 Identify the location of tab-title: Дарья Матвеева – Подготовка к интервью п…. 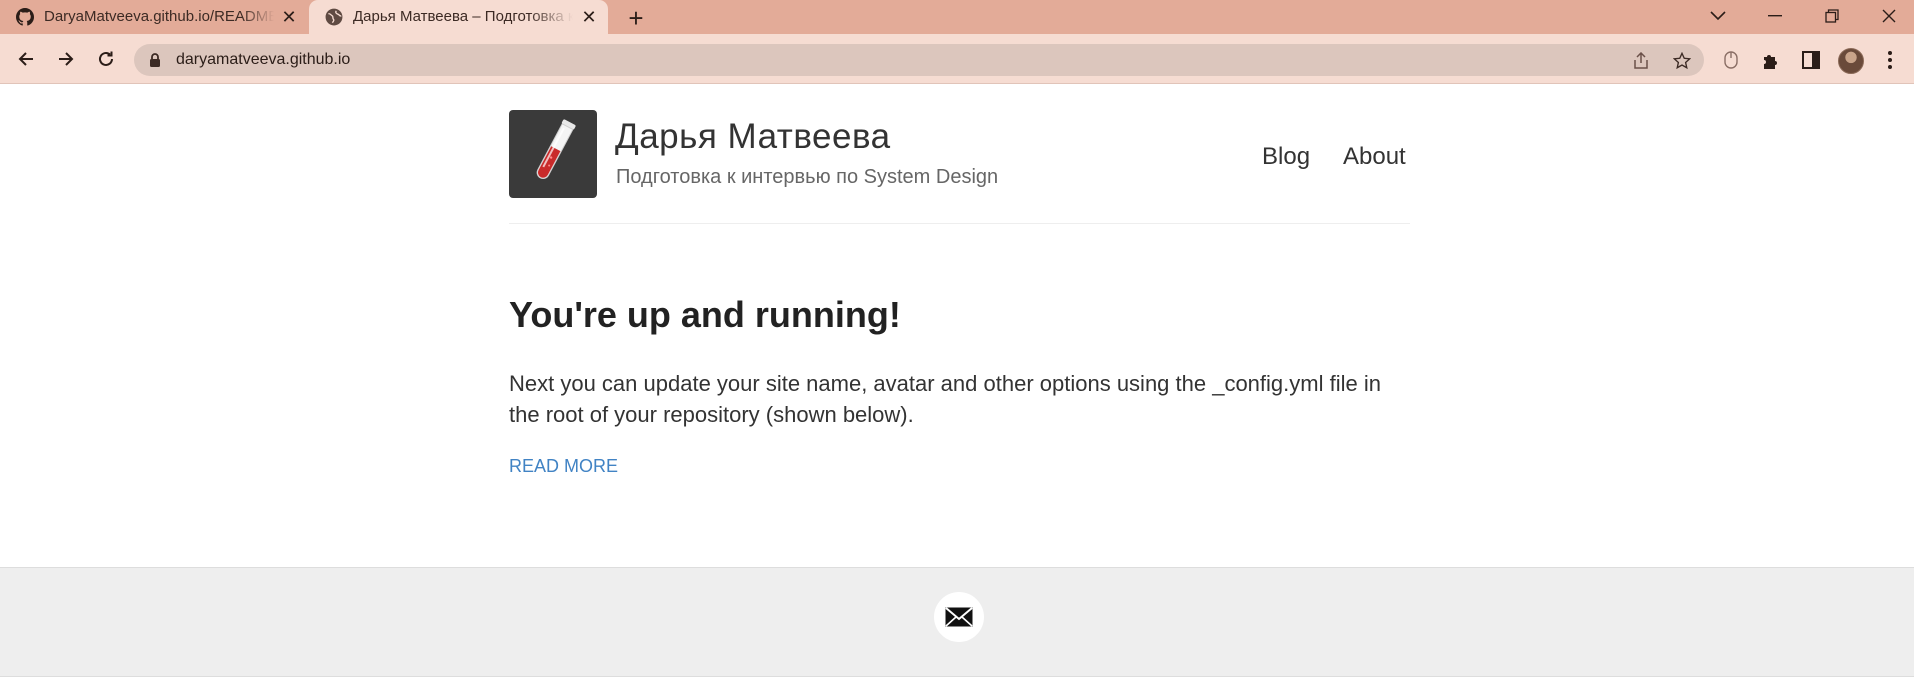
(463, 16).